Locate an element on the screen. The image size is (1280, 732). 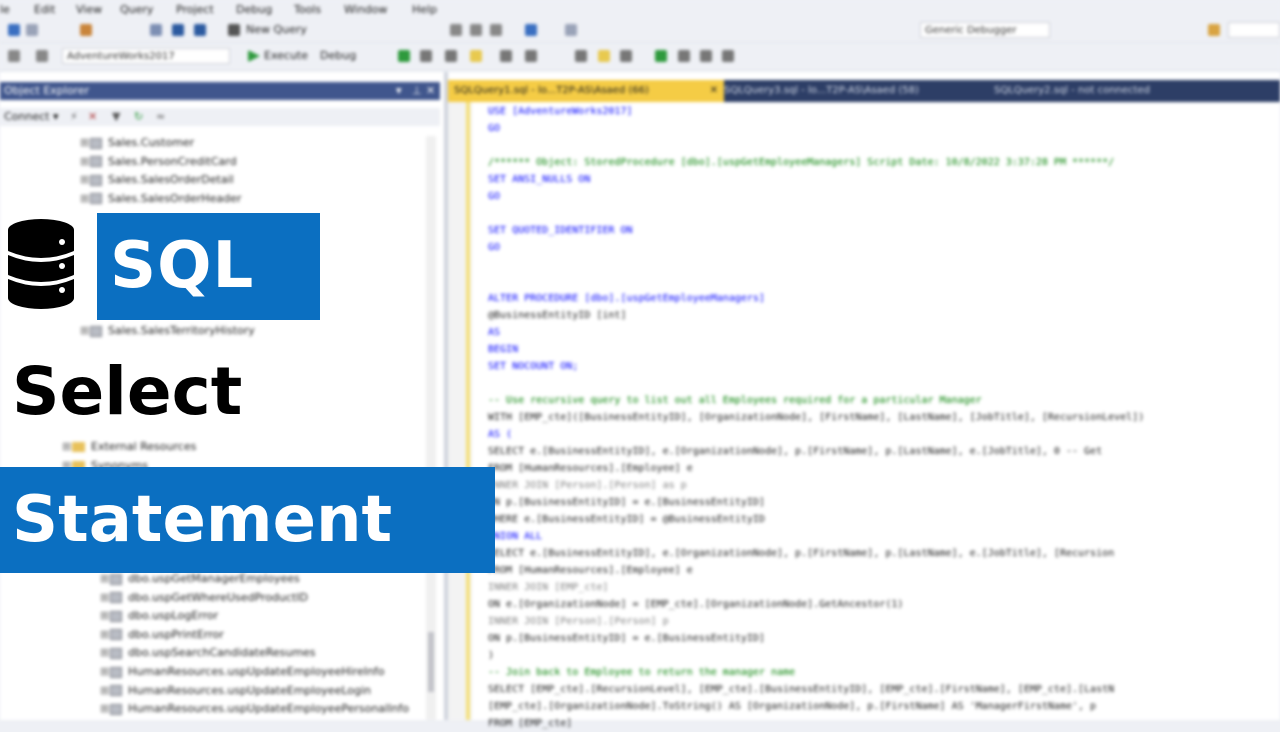
object-explorer-title: Object Explorer is located at coordinates (47, 90).